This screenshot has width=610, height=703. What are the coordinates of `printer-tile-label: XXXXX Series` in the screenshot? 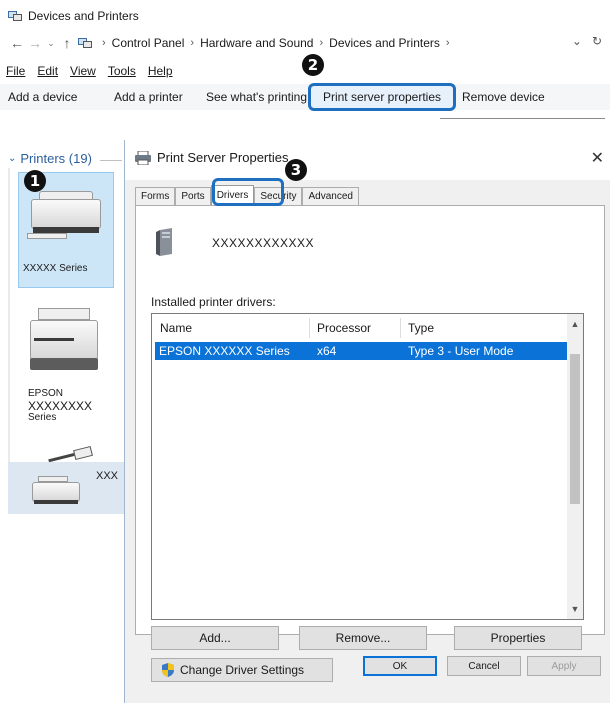 It's located at (55, 268).